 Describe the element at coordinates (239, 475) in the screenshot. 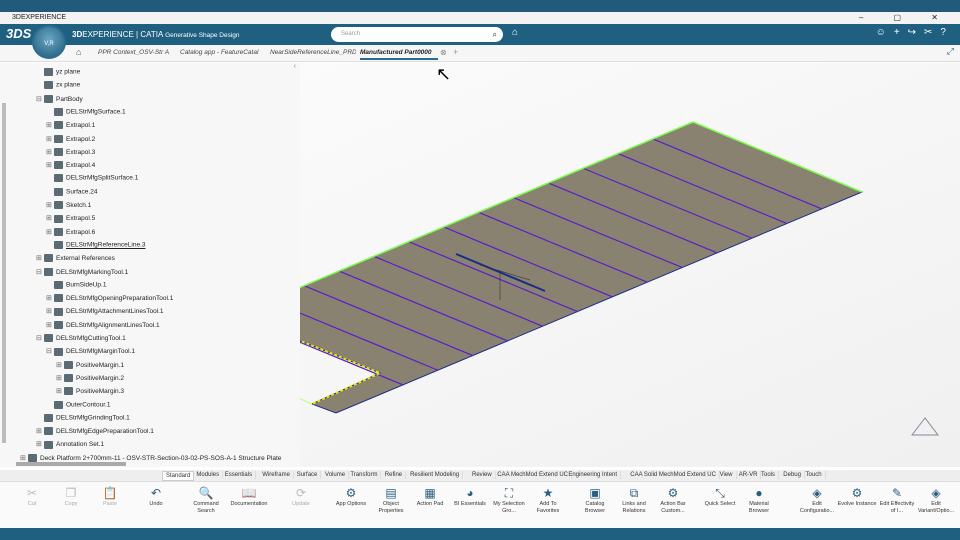

I see `toolbar-tab: Essentials` at that location.